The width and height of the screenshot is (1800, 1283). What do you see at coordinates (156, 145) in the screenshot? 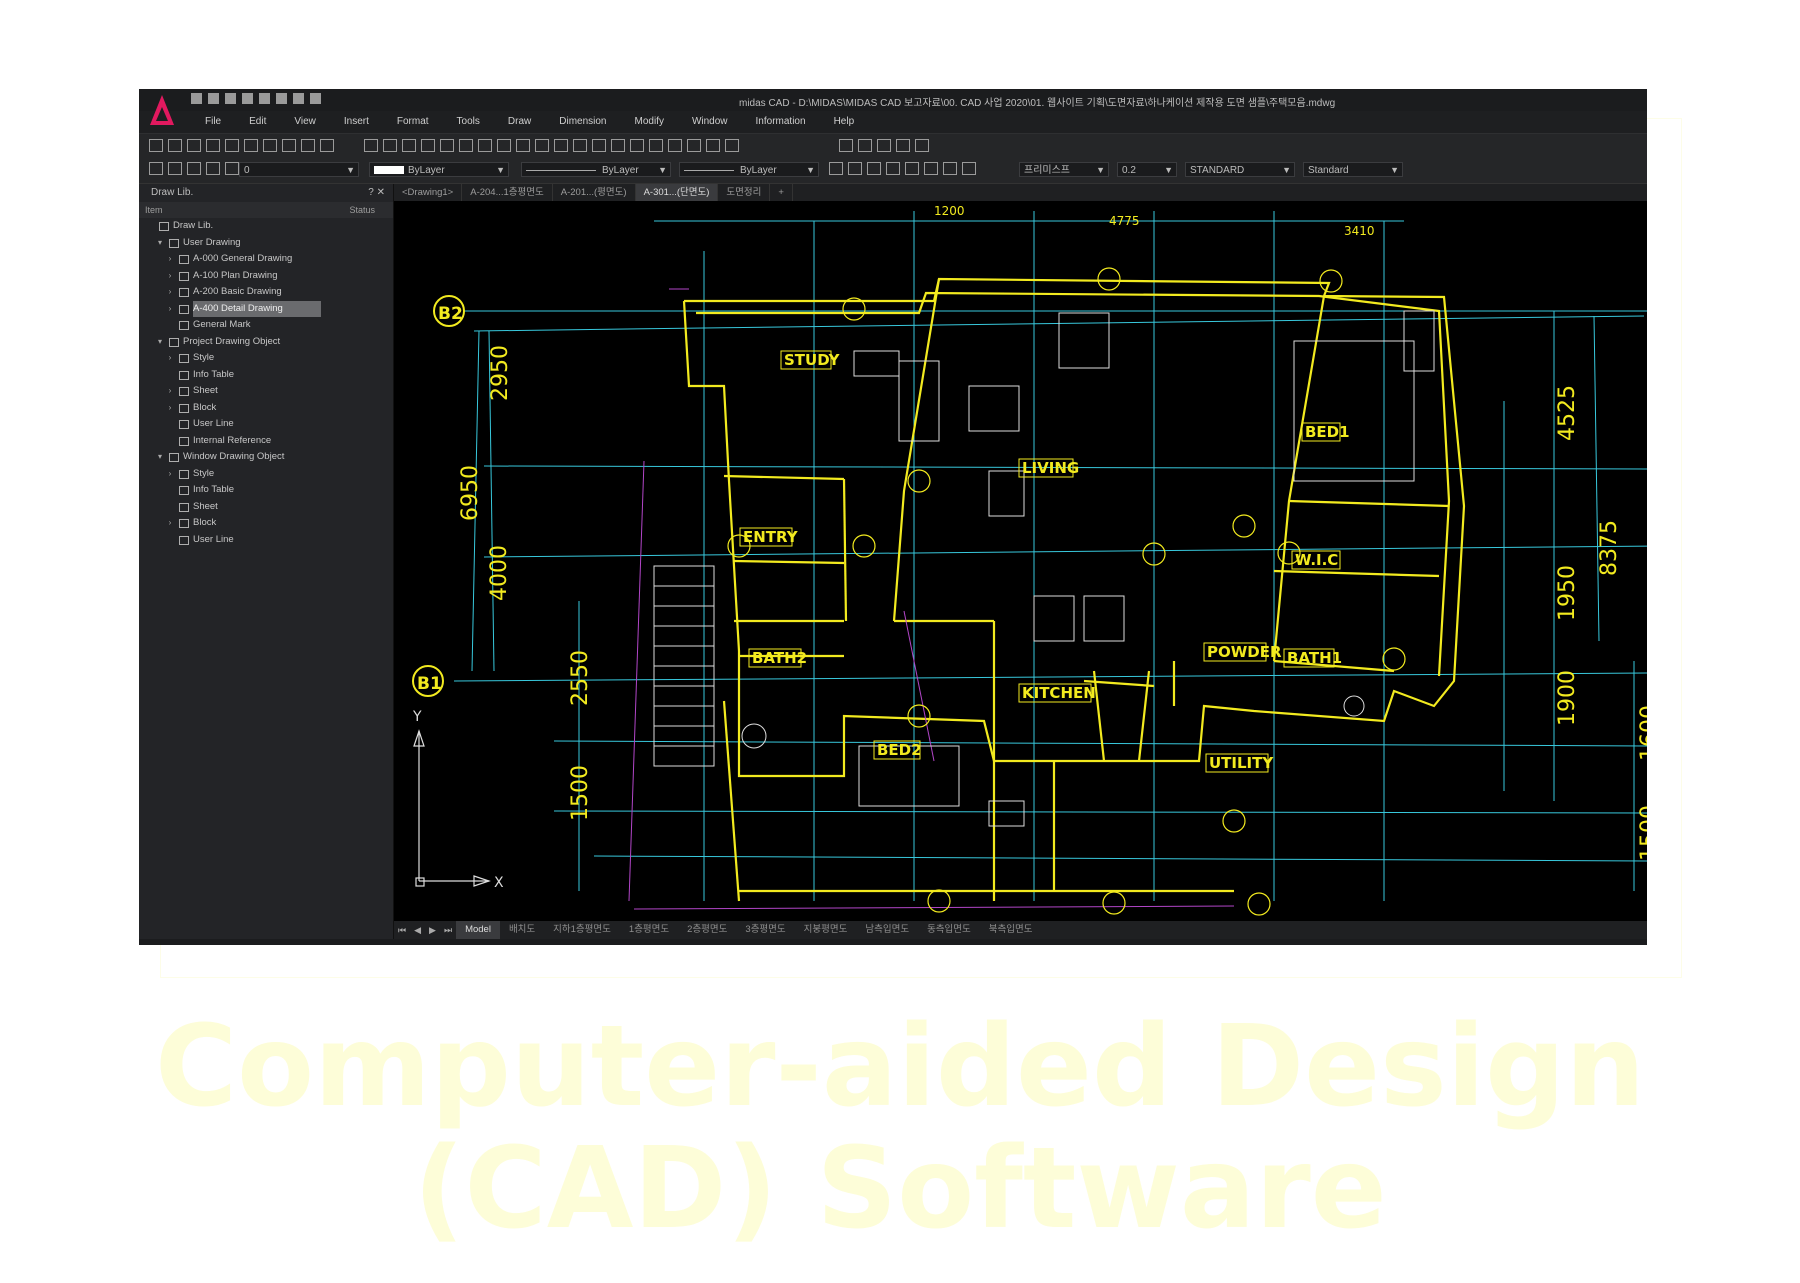
I see `dim-linear-icon` at bounding box center [156, 145].